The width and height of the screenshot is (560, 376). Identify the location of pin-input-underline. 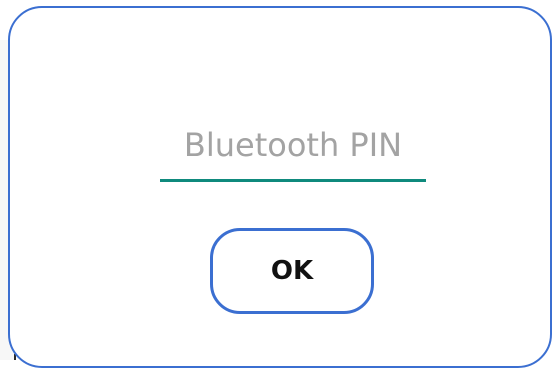
(293, 180).